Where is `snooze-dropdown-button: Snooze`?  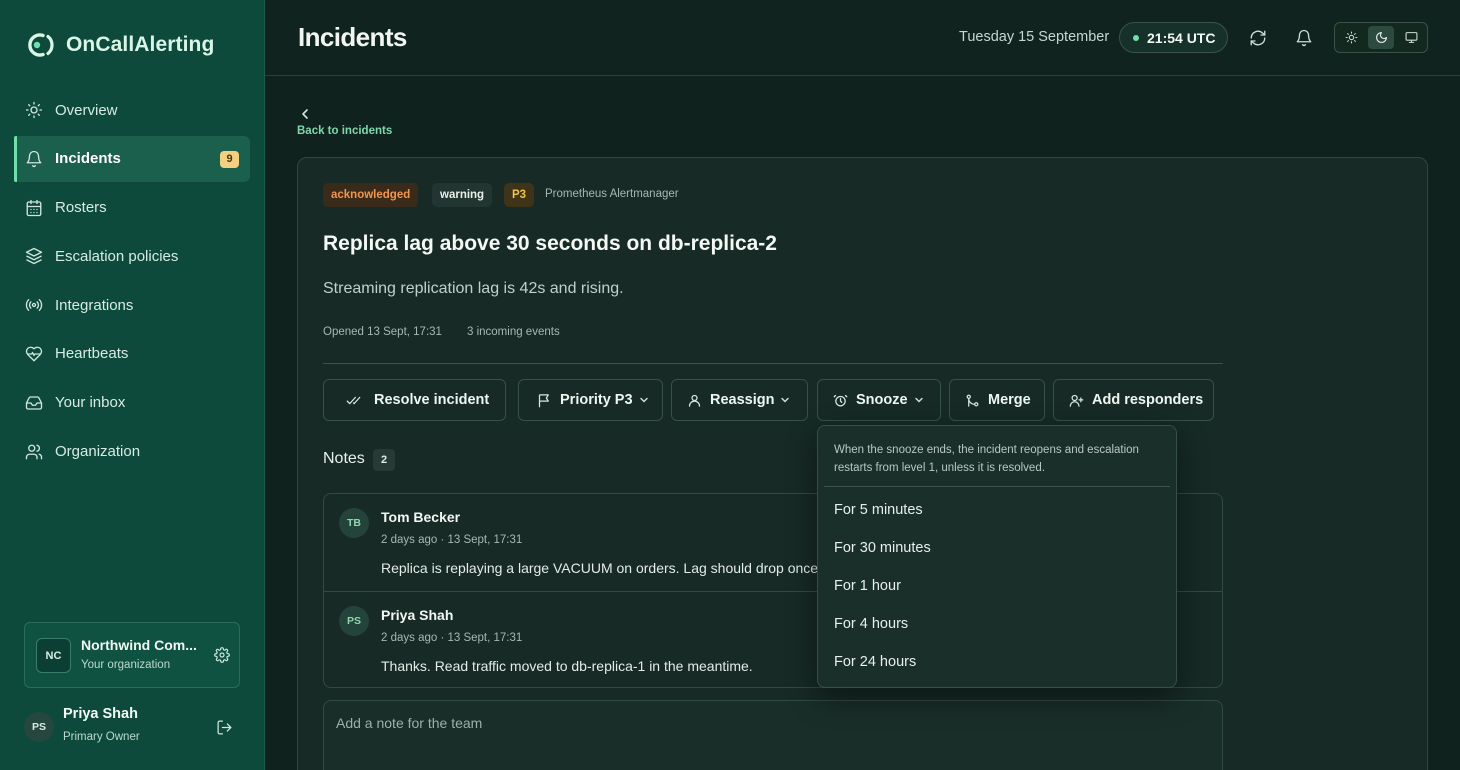
snooze-dropdown-button: Snooze is located at coordinates (879, 400).